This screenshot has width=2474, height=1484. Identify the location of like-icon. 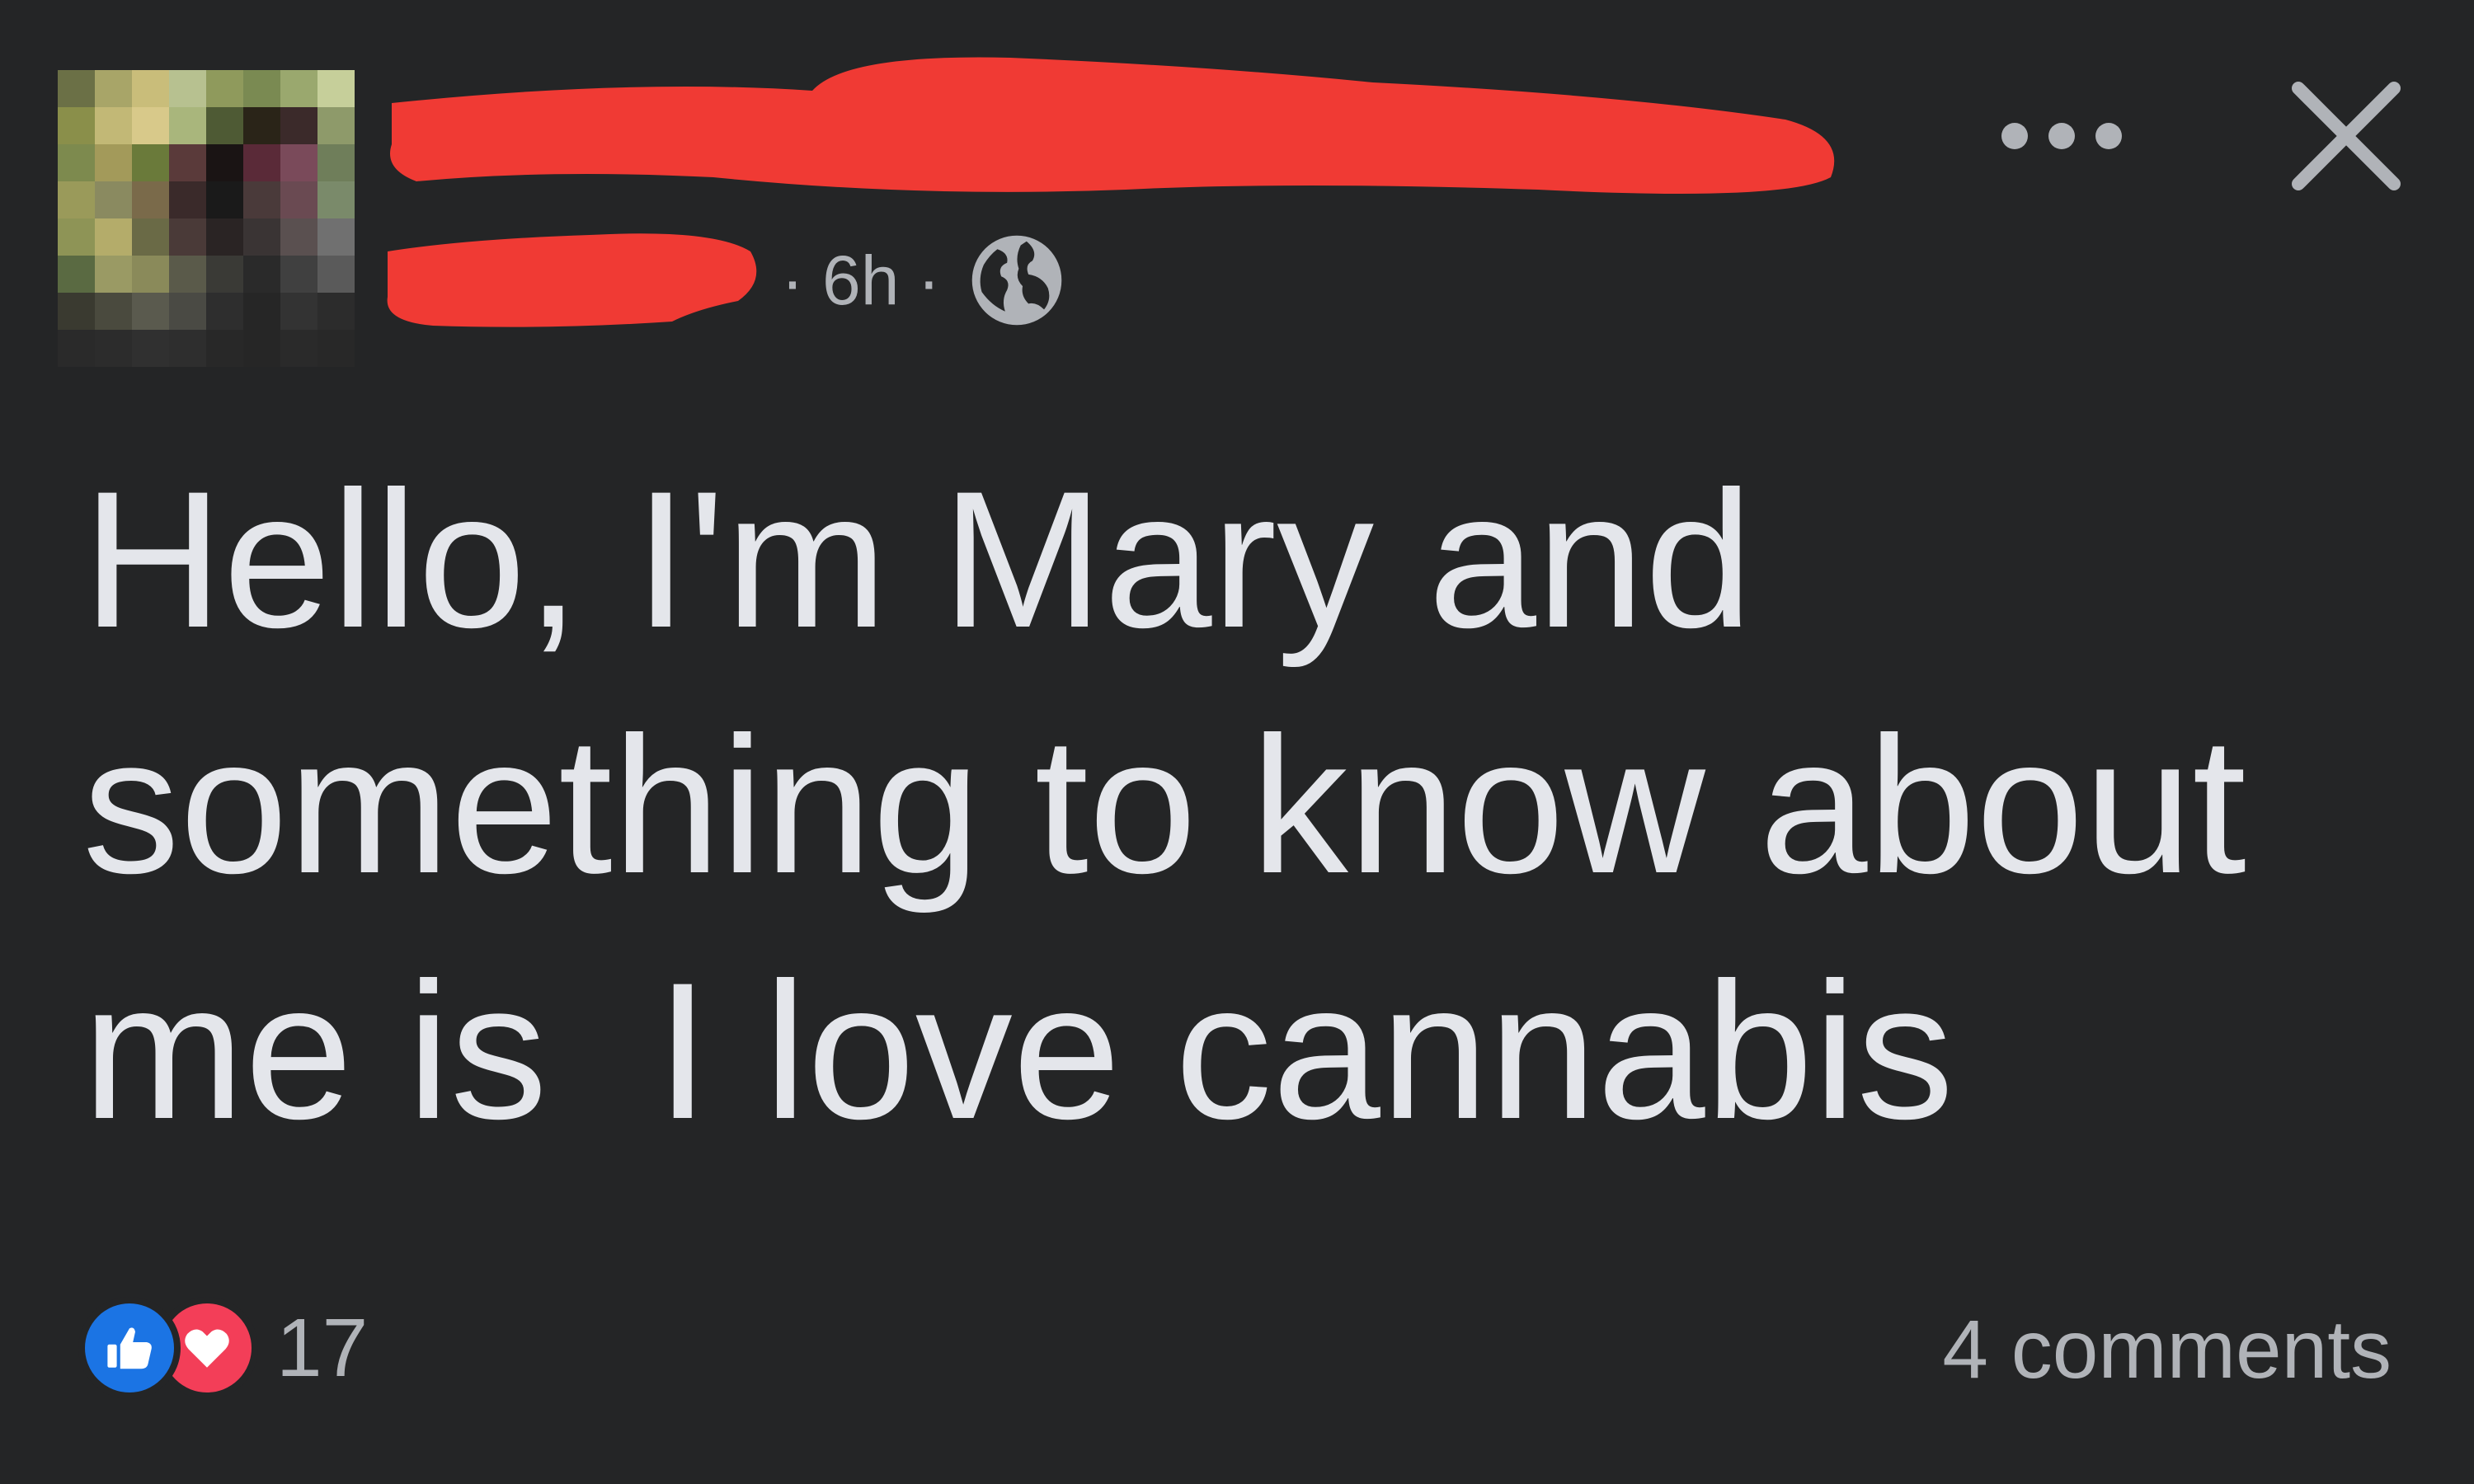
(129, 1348).